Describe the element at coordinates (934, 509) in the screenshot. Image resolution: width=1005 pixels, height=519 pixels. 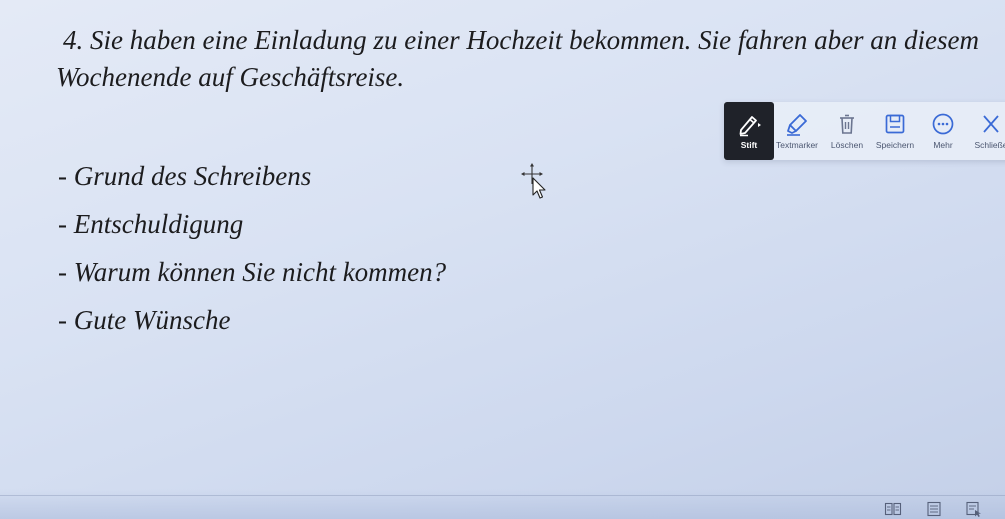
I see `print-layout-icon` at that location.